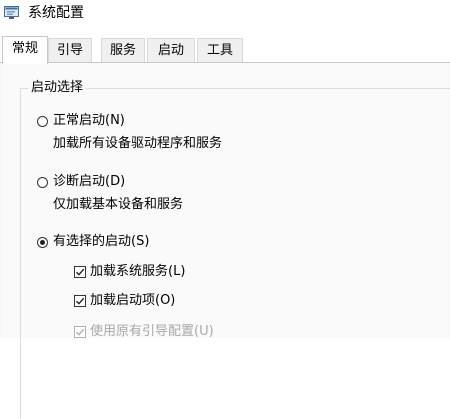  I want to click on use-original-boot-config-label: 使用原有引导配置(U), so click(152, 331).